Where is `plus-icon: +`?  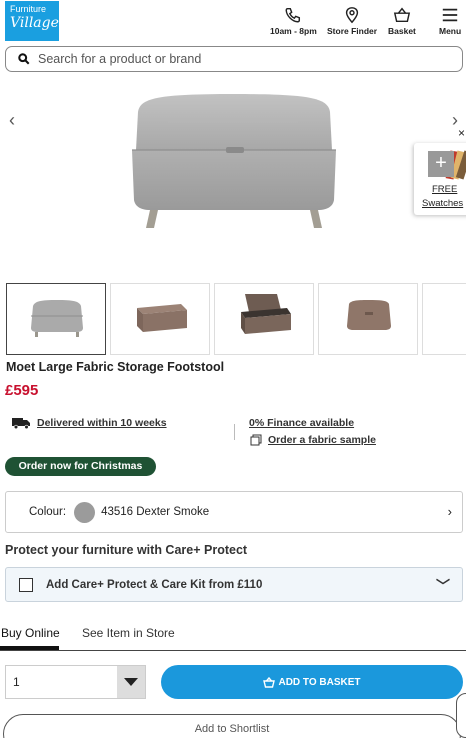
plus-icon: + is located at coordinates (441, 164).